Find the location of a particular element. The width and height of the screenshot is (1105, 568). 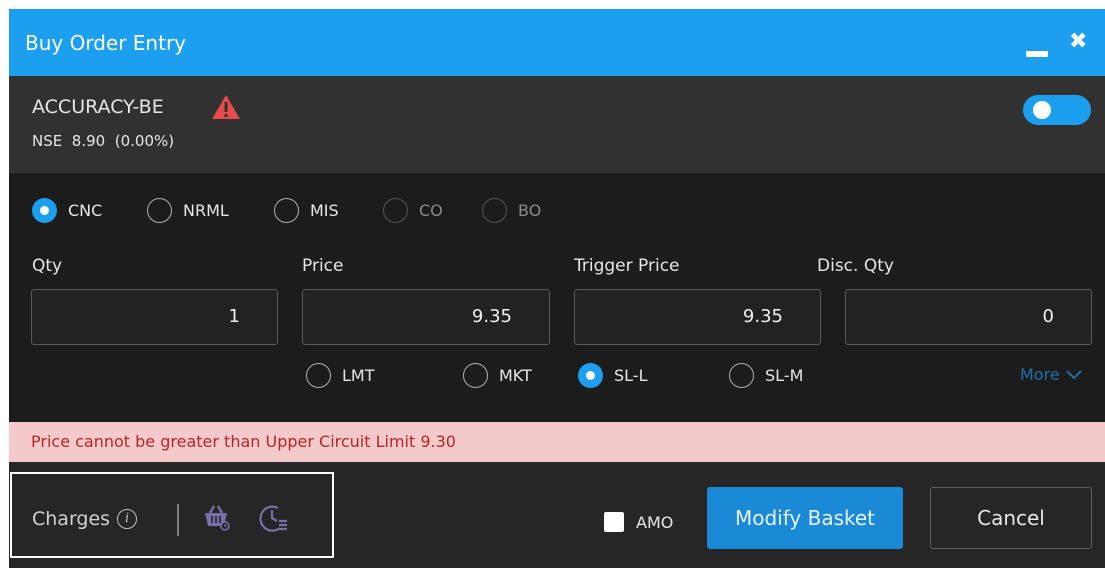

order-type-label: SL-L is located at coordinates (631, 375).